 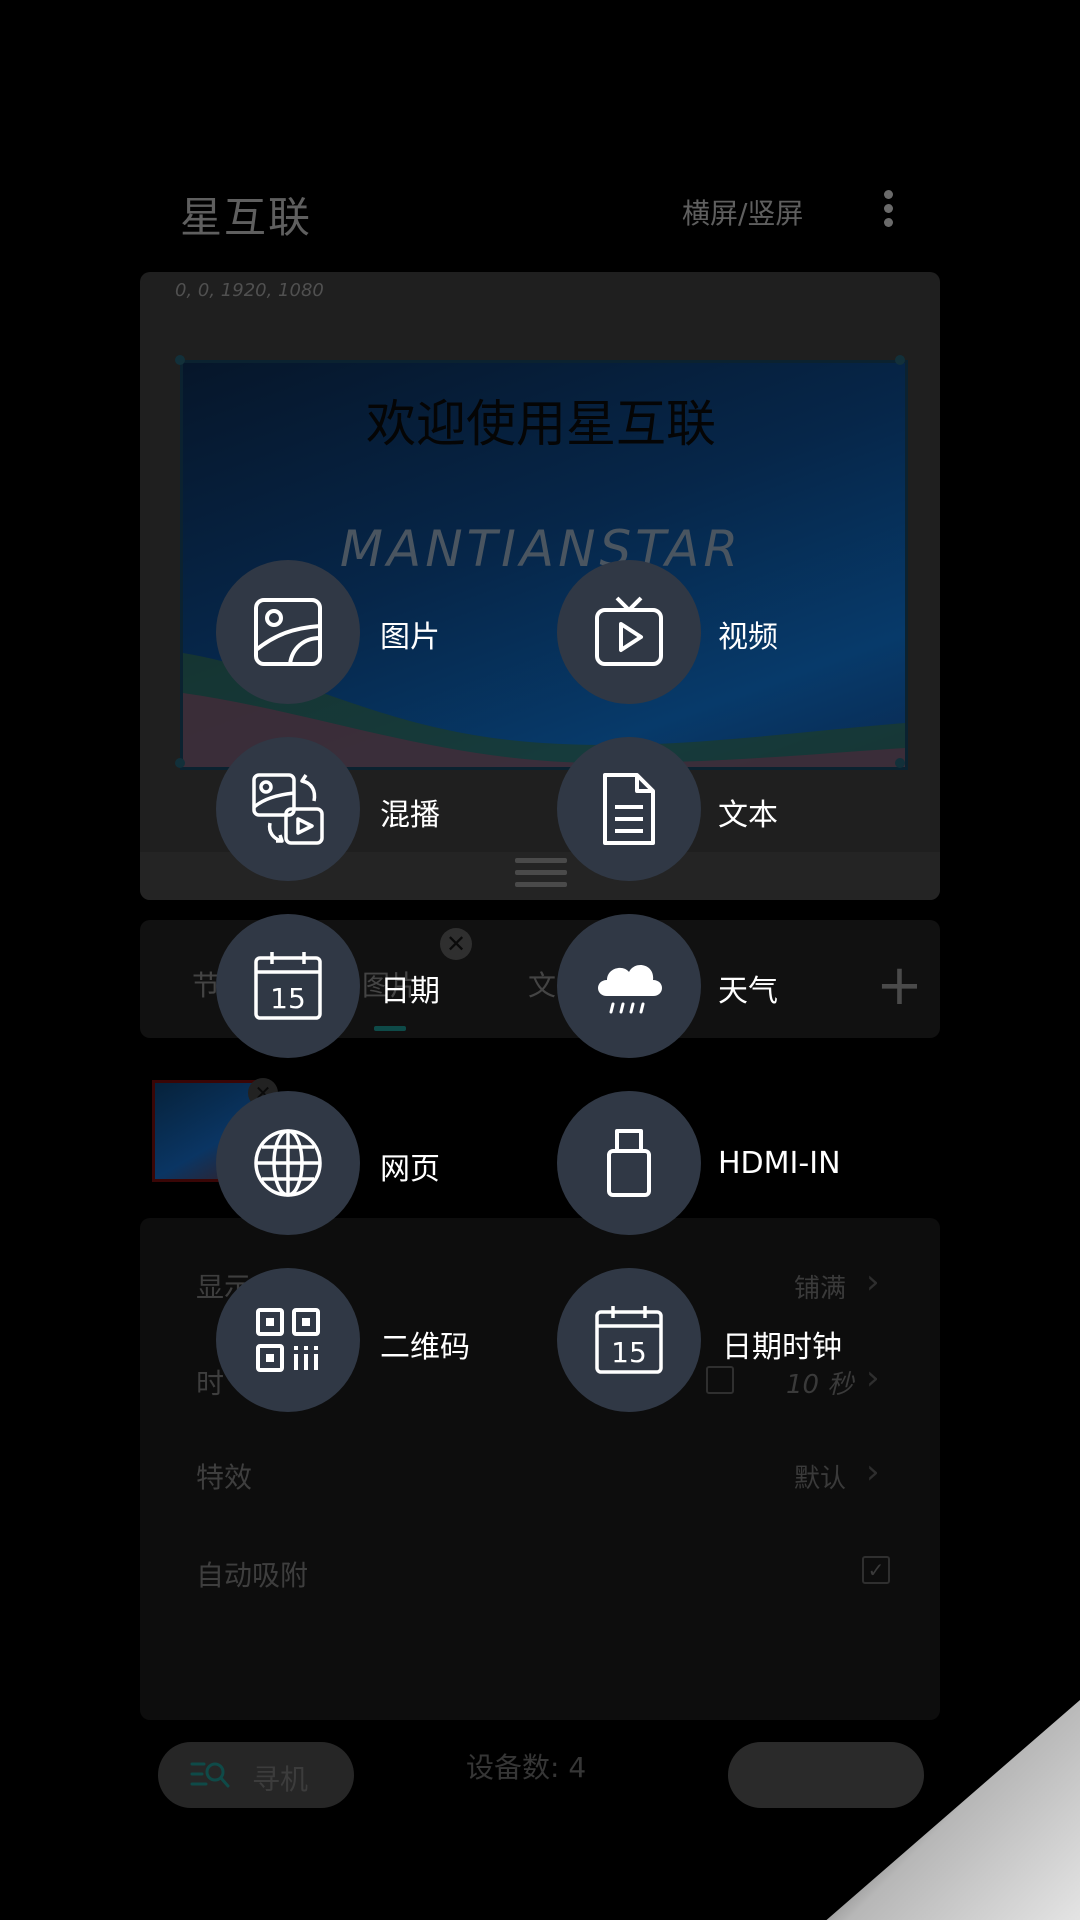 I want to click on weather-rain-icon, so click(x=630, y=989).